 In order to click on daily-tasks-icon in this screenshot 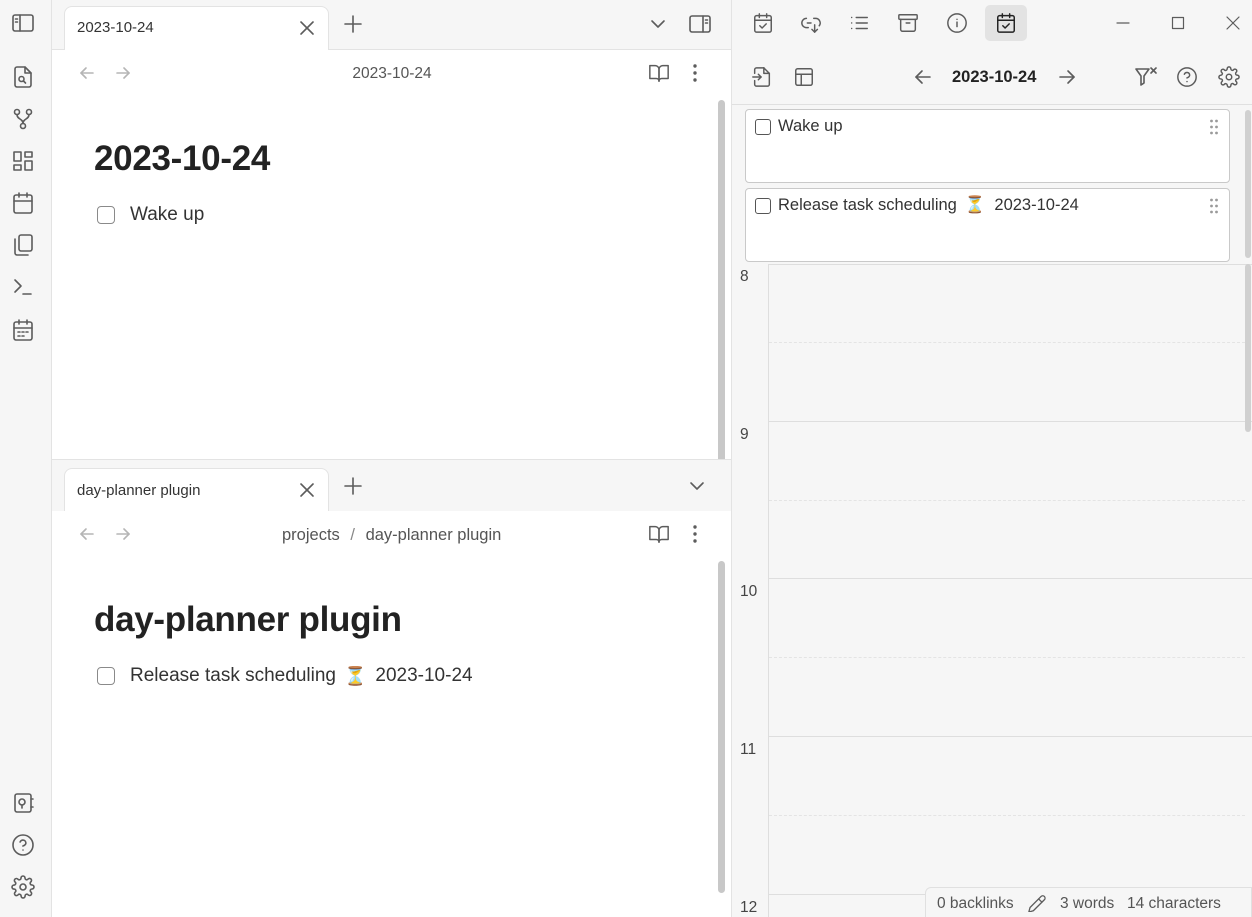, I will do `click(763, 23)`.